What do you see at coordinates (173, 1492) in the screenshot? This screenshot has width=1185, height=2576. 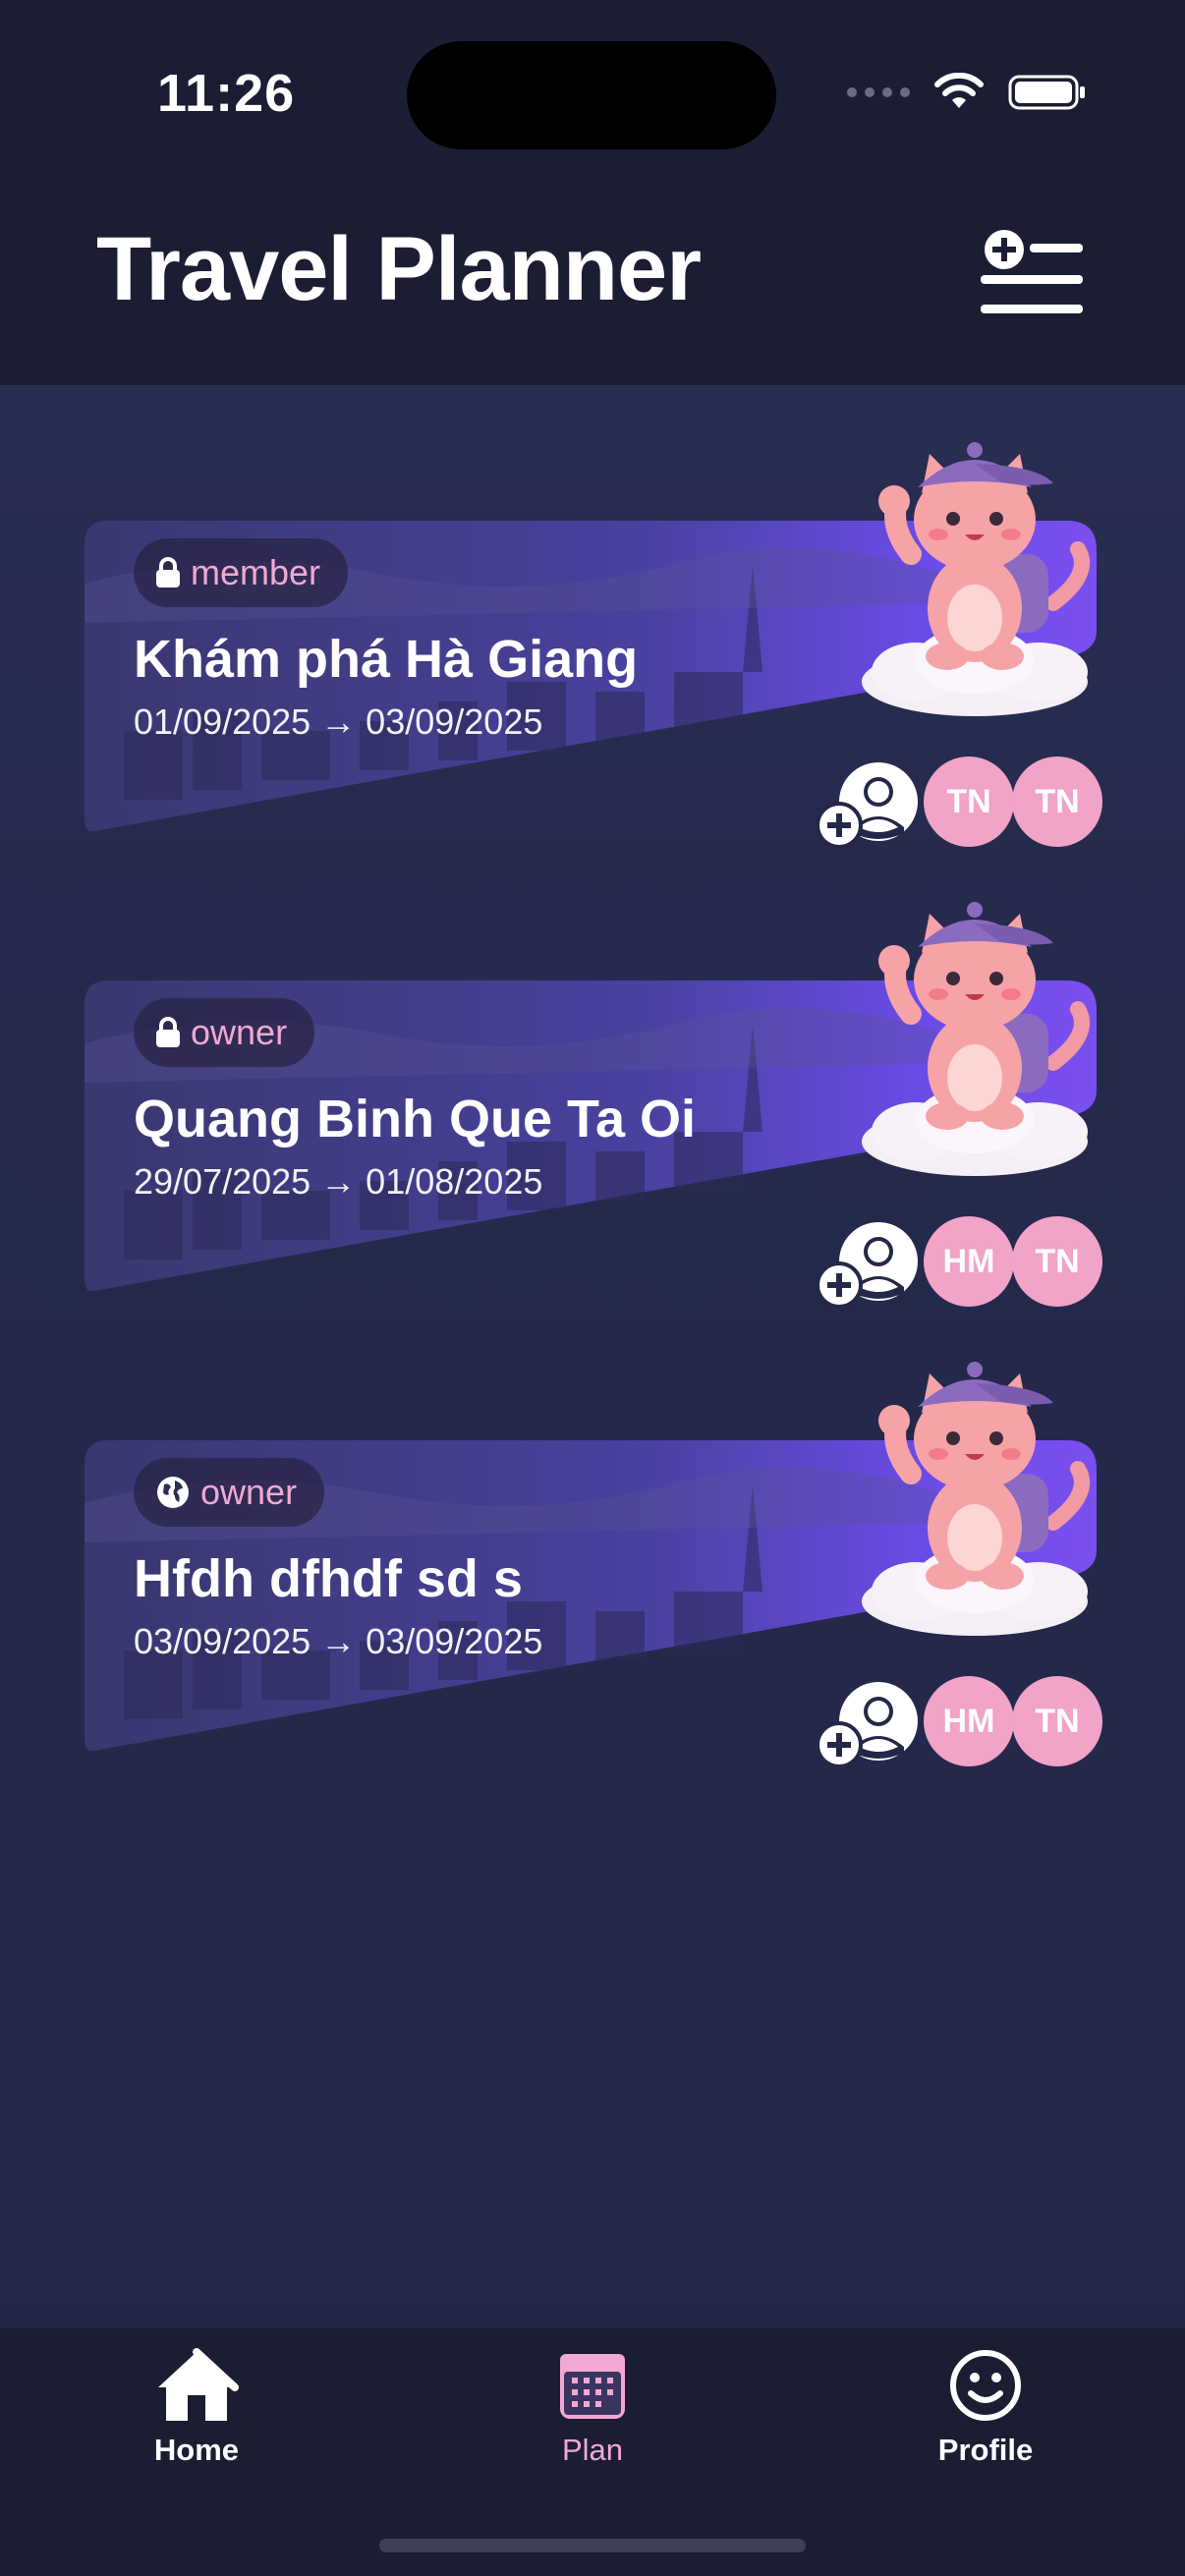 I see `globe-icon` at bounding box center [173, 1492].